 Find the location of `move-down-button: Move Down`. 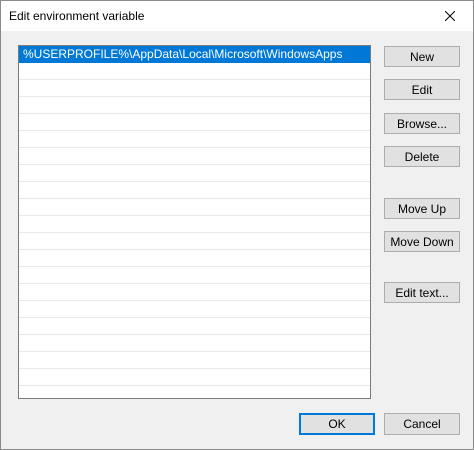

move-down-button: Move Down is located at coordinates (422, 241).